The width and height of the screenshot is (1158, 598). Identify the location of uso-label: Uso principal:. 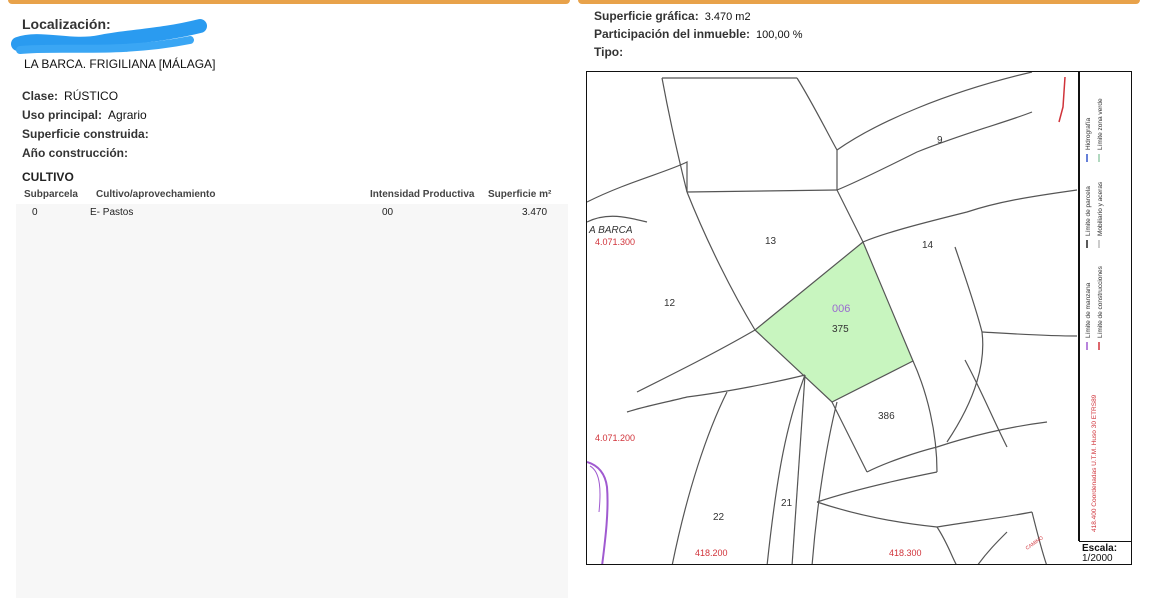
(62, 115).